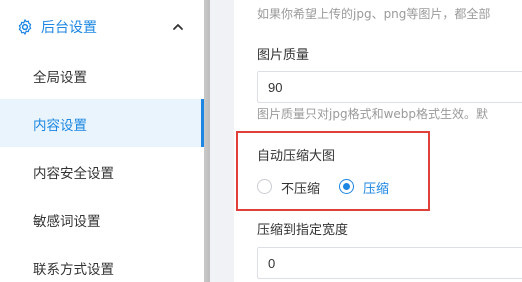 The width and height of the screenshot is (522, 282). Describe the element at coordinates (67, 222) in the screenshot. I see `sidebar-item-label: 敏感词设置` at that location.